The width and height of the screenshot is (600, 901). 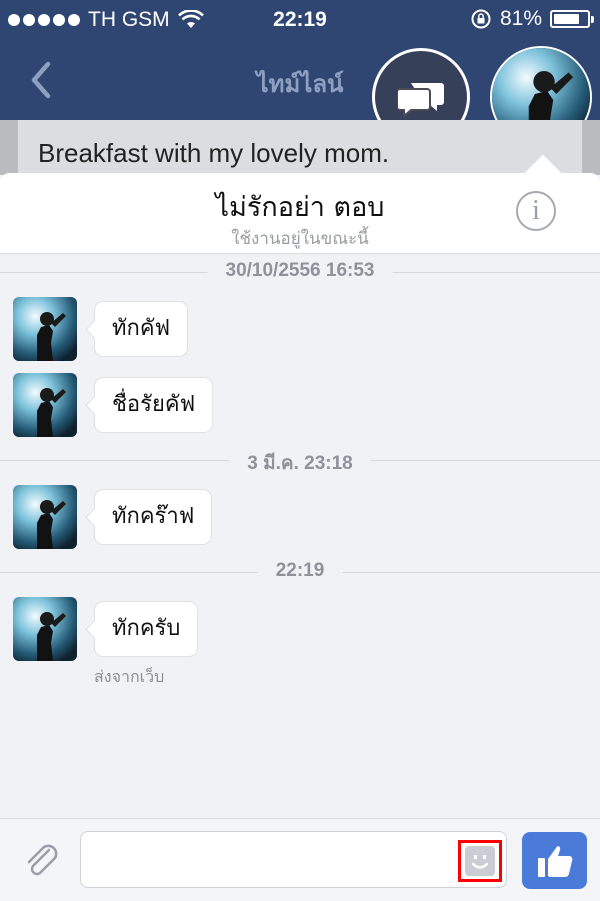 What do you see at coordinates (153, 517) in the screenshot?
I see `message-bubble: ทักคร๊าฟ` at bounding box center [153, 517].